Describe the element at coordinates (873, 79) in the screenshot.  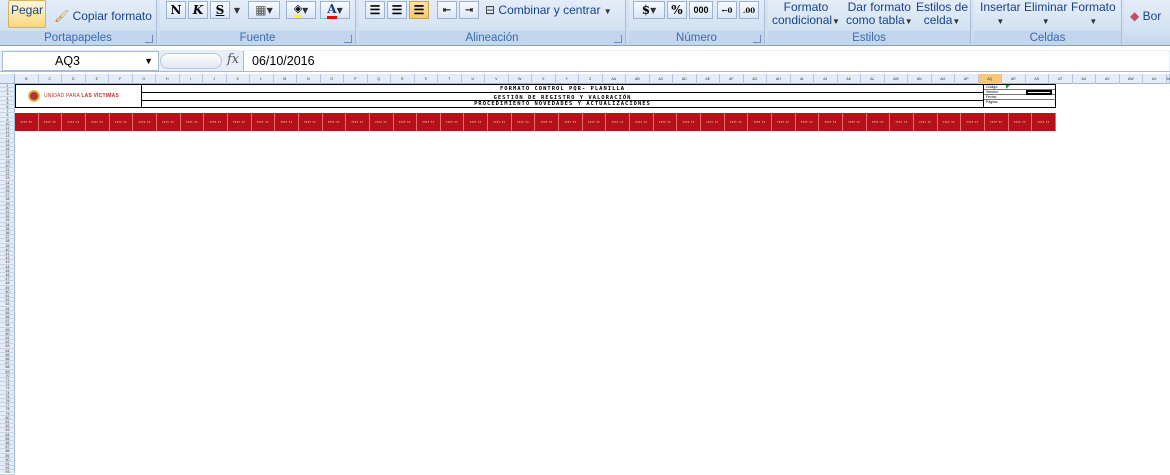
I see `column-header: AL` at that location.